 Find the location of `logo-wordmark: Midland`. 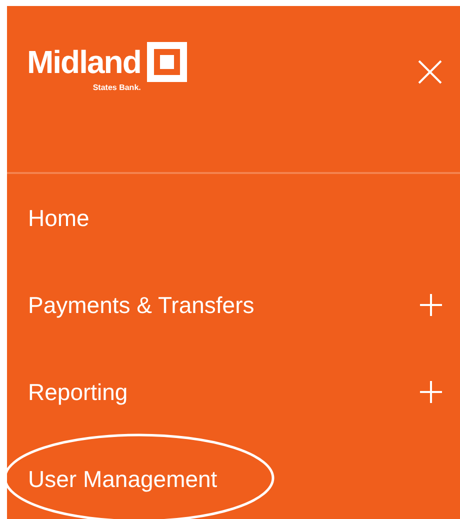

logo-wordmark: Midland is located at coordinates (84, 62).